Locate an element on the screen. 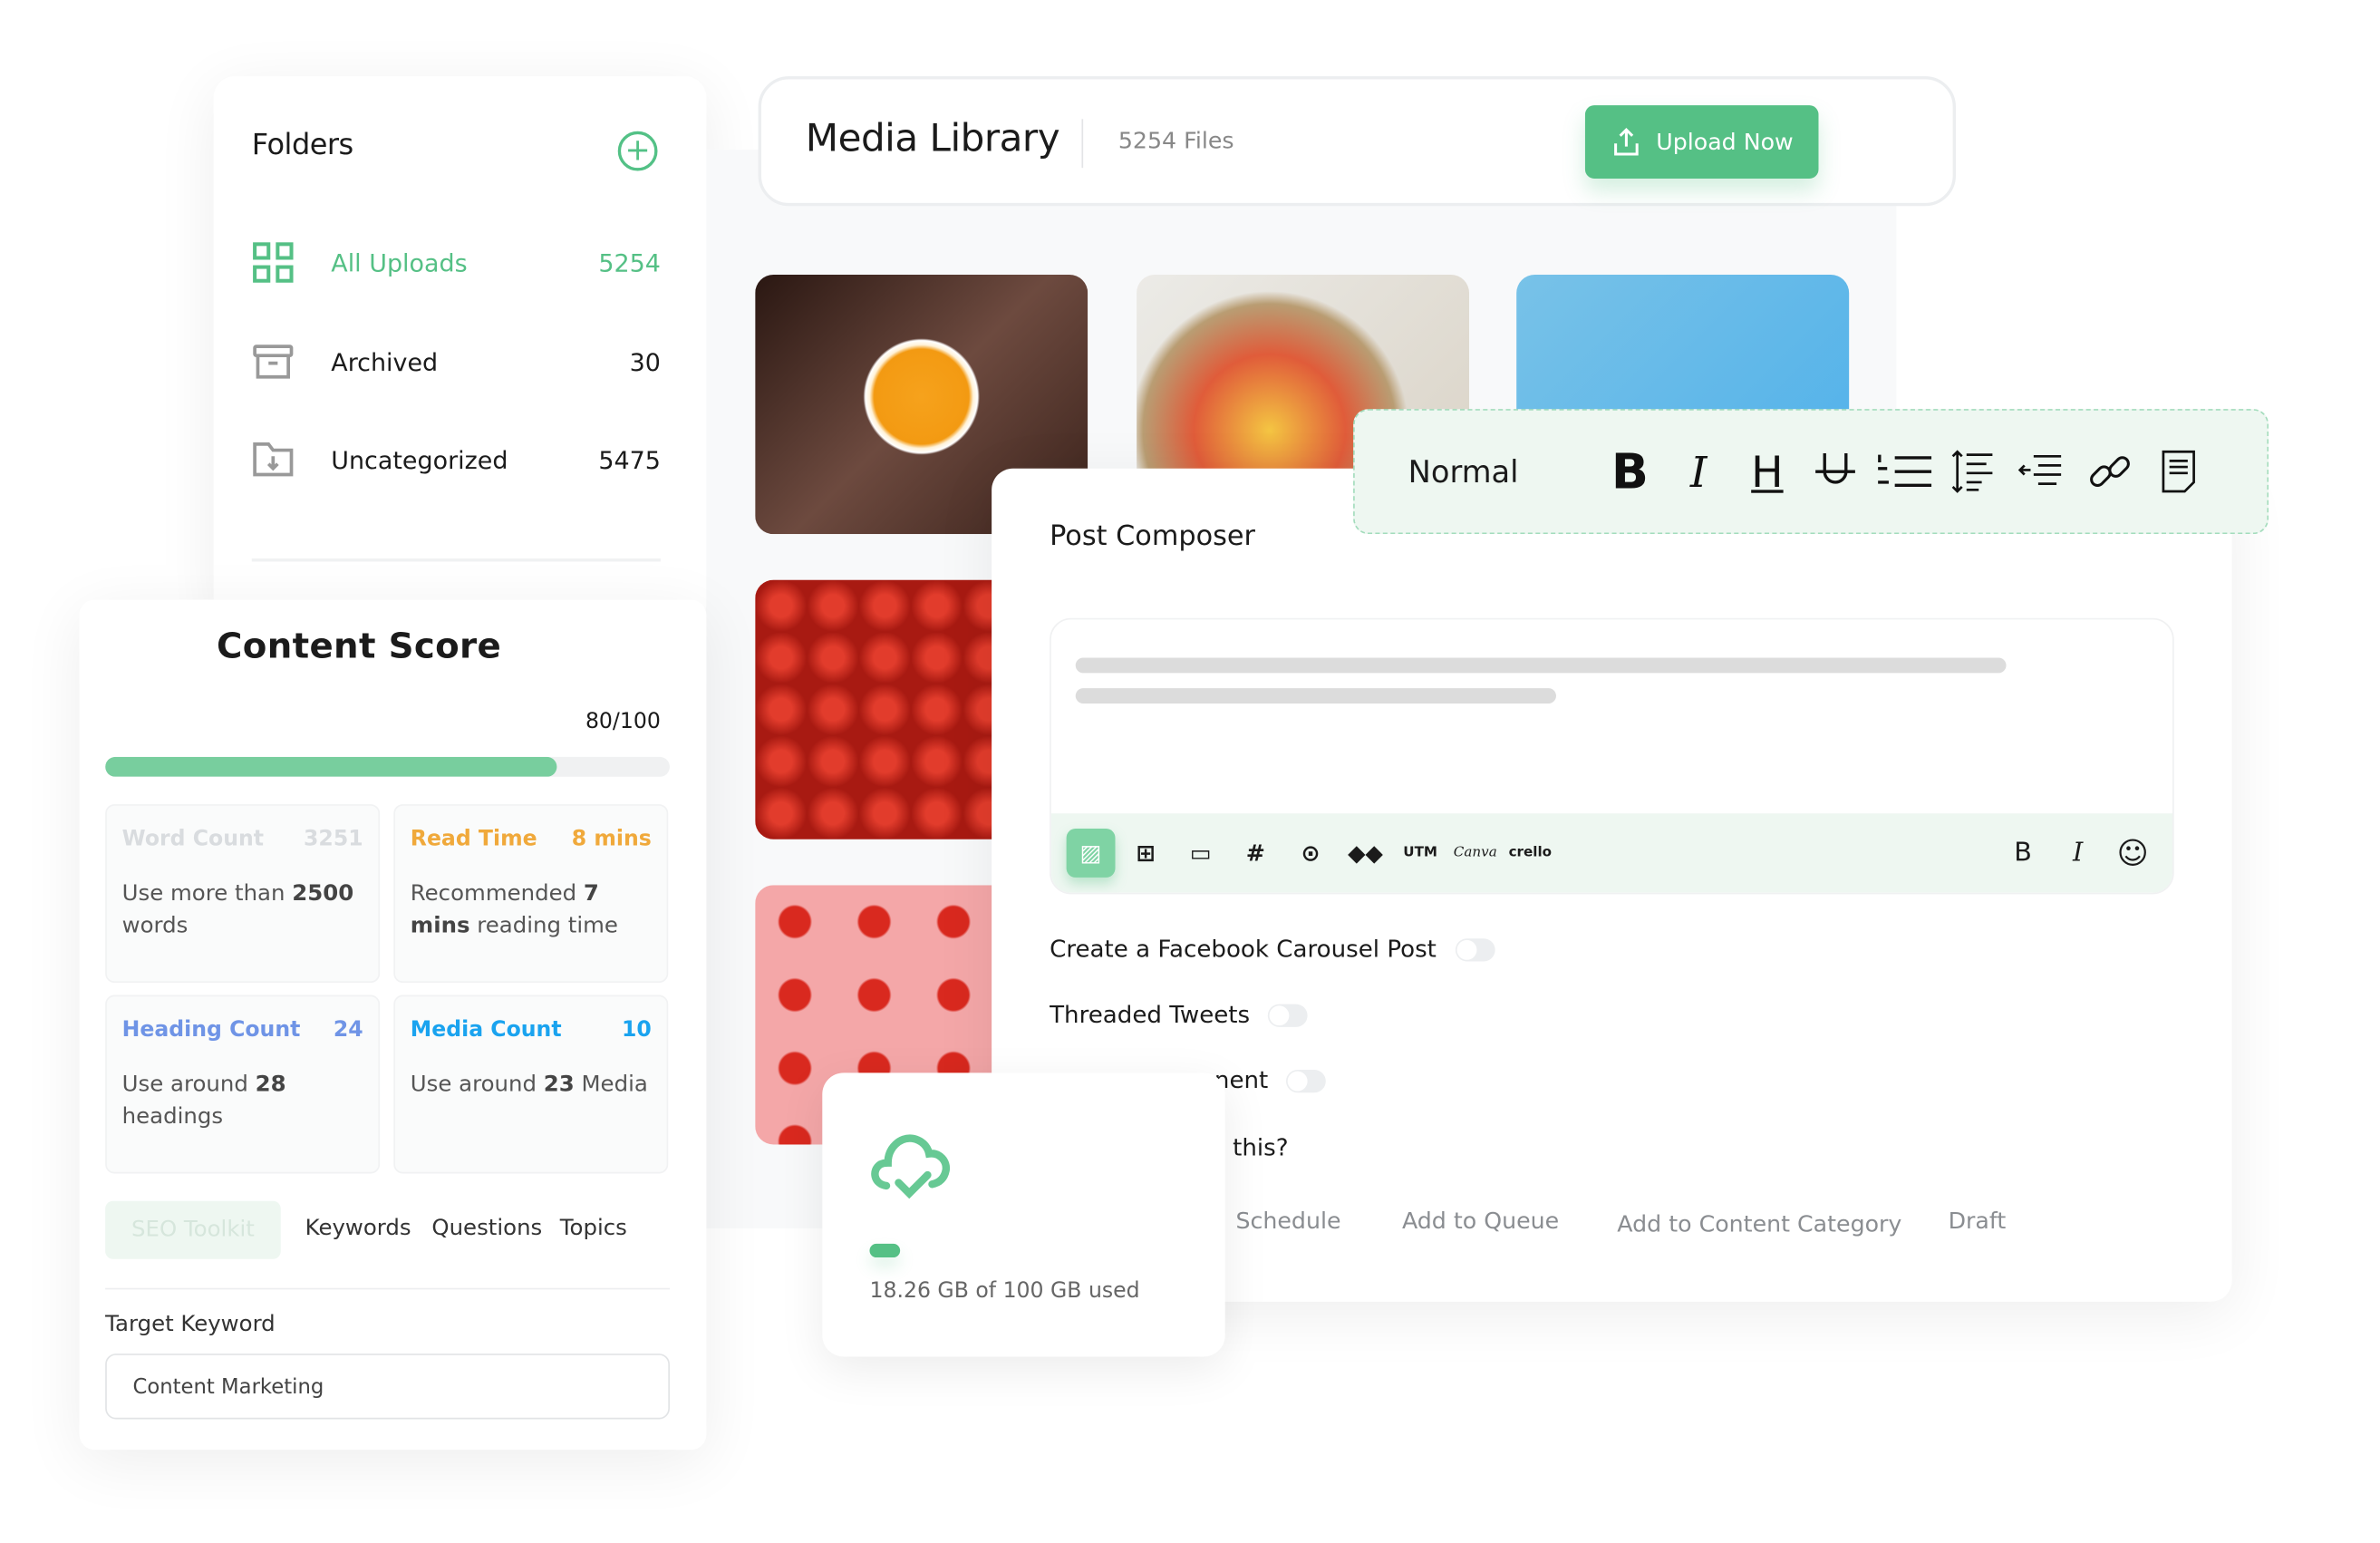  link-shortener-icon: ◆◆ is located at coordinates (1366, 853).